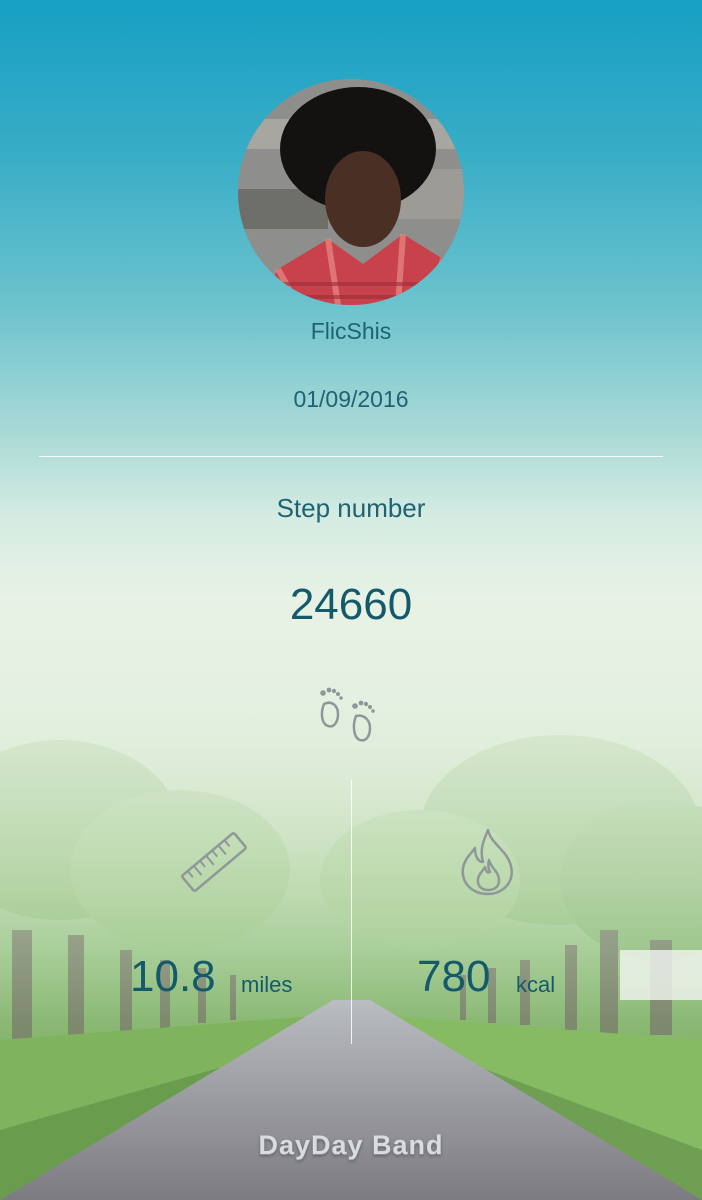 The image size is (702, 1200). What do you see at coordinates (214, 862) in the screenshot?
I see `ruler-icon` at bounding box center [214, 862].